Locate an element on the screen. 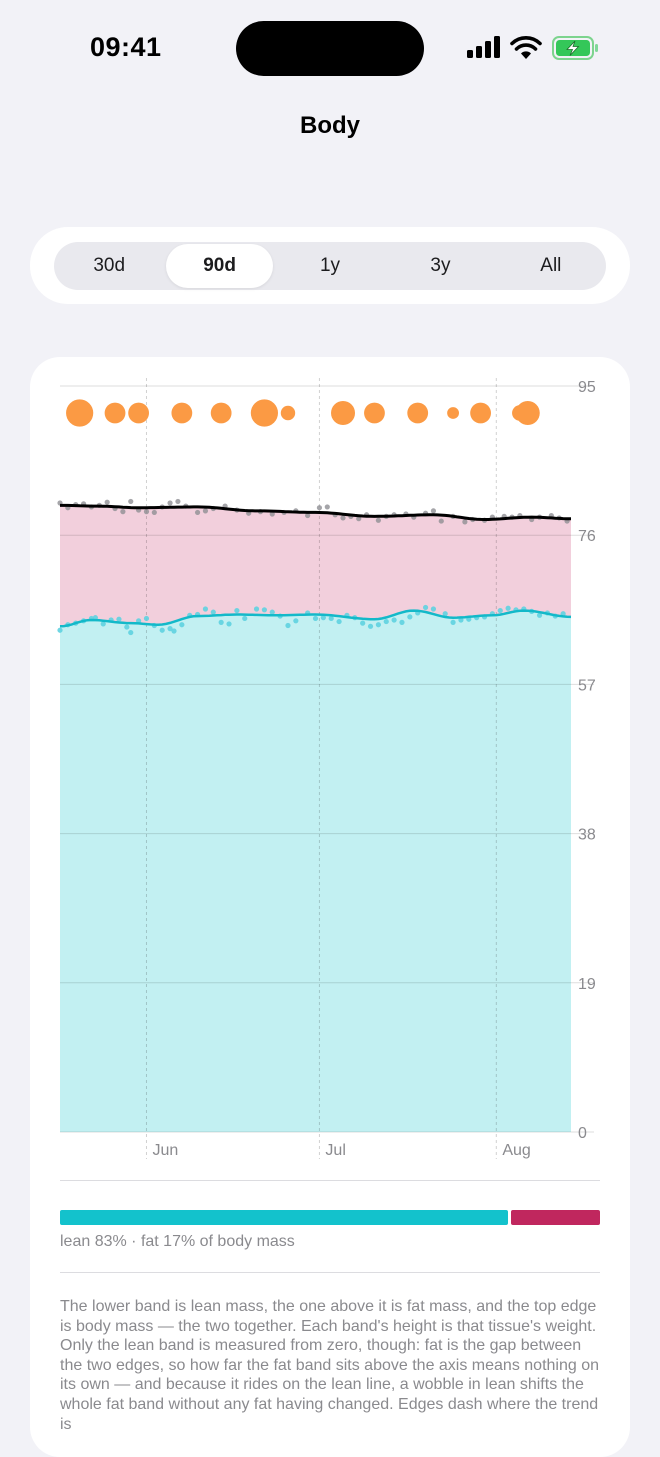 Image resolution: width=660 pixels, height=1457 pixels. range-option-1y: 1y is located at coordinates (330, 266).